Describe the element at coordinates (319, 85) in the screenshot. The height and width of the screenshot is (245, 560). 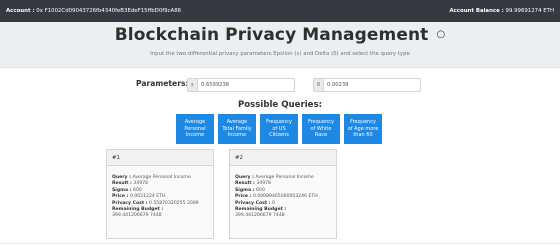
I see `delta-symbol: δ` at that location.